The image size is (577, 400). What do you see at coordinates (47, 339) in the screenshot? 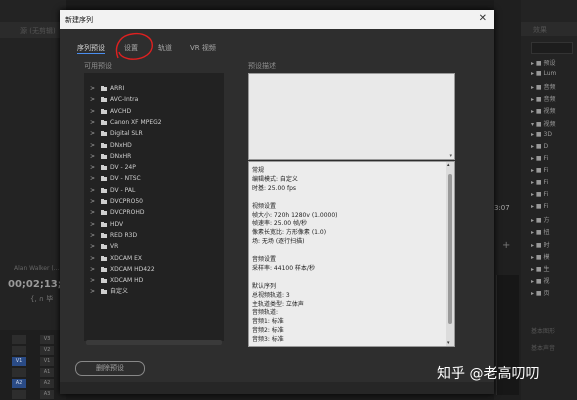
I see `track-target-toggle: V3` at bounding box center [47, 339].